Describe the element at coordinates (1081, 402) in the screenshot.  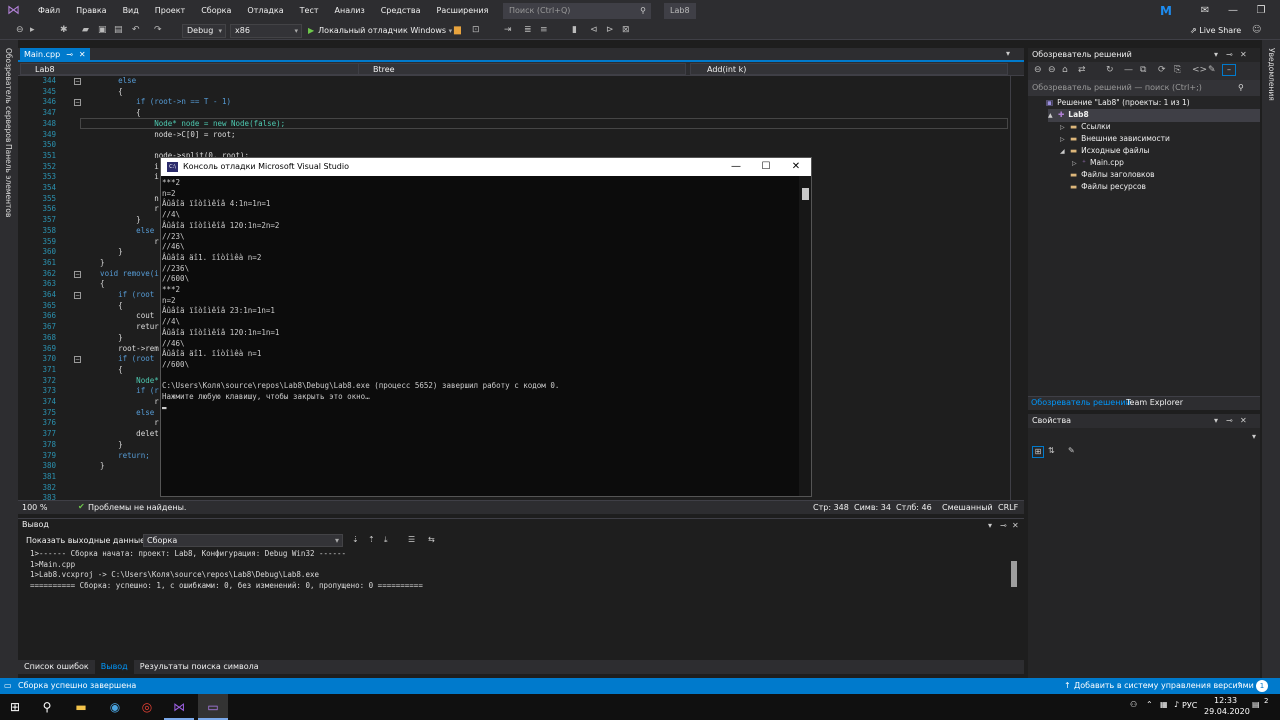
I see `tab-solution-explorer: Обозреватель решений` at that location.